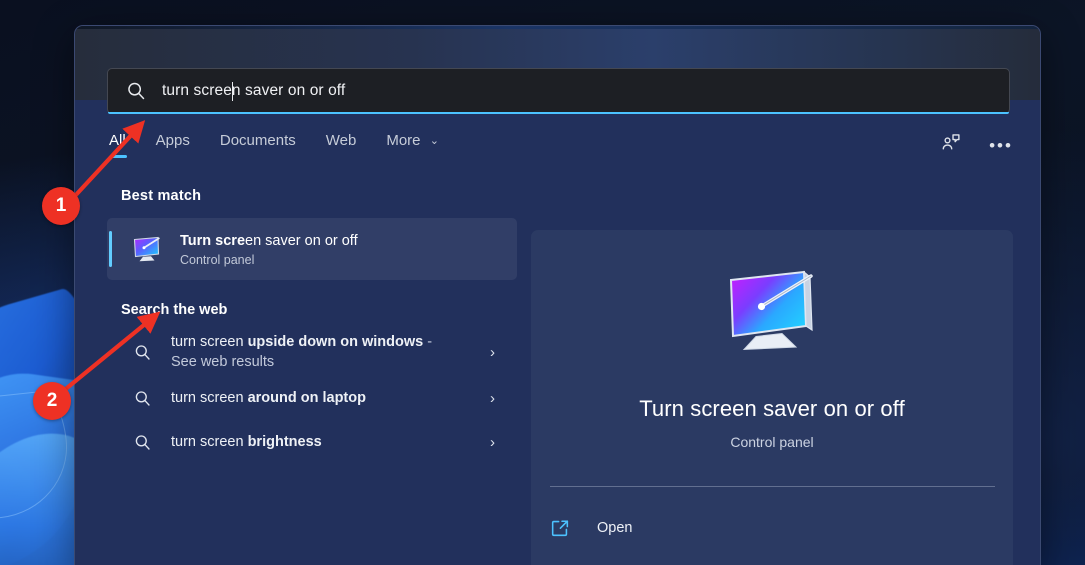  I want to click on open-external-icon, so click(560, 528).